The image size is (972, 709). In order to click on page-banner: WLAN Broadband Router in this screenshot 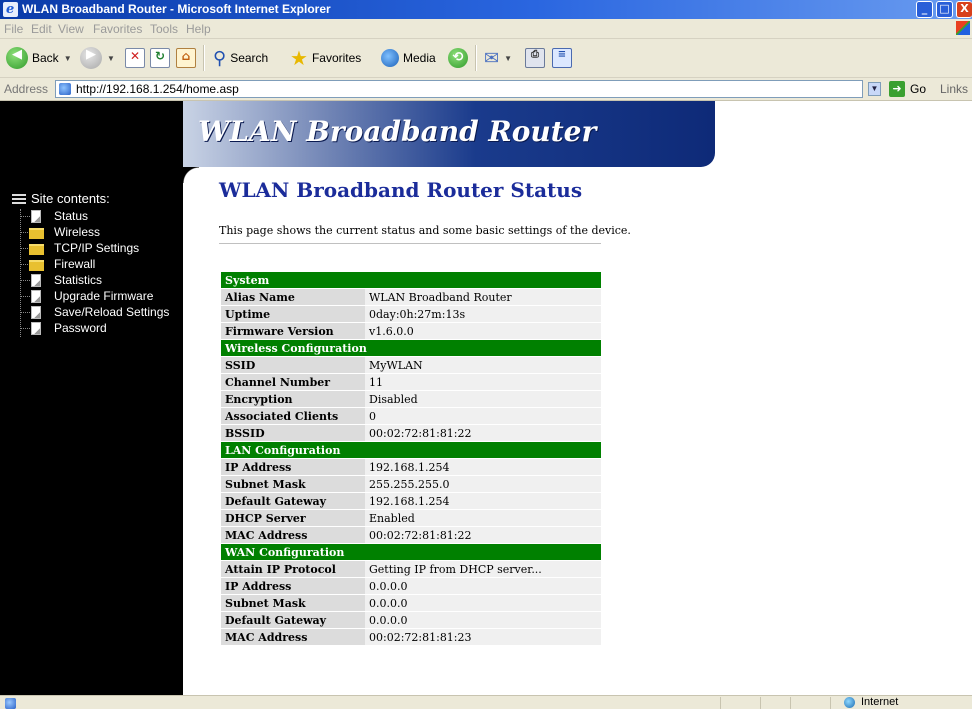, I will do `click(449, 134)`.